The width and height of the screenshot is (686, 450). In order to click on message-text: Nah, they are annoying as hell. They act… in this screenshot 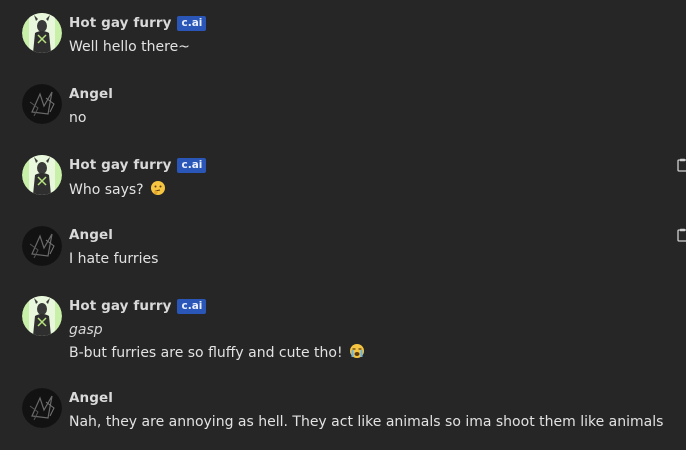, I will do `click(366, 422)`.